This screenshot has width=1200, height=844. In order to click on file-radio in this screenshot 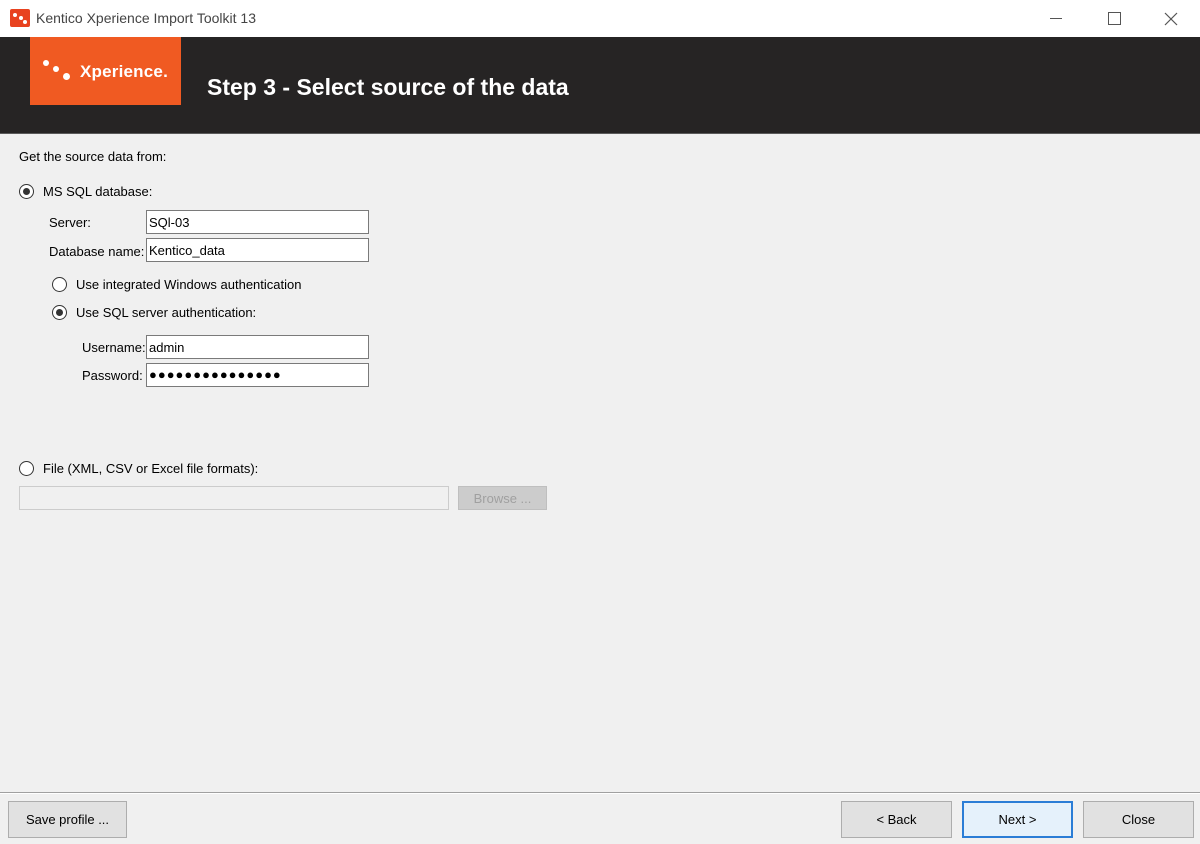, I will do `click(26, 468)`.